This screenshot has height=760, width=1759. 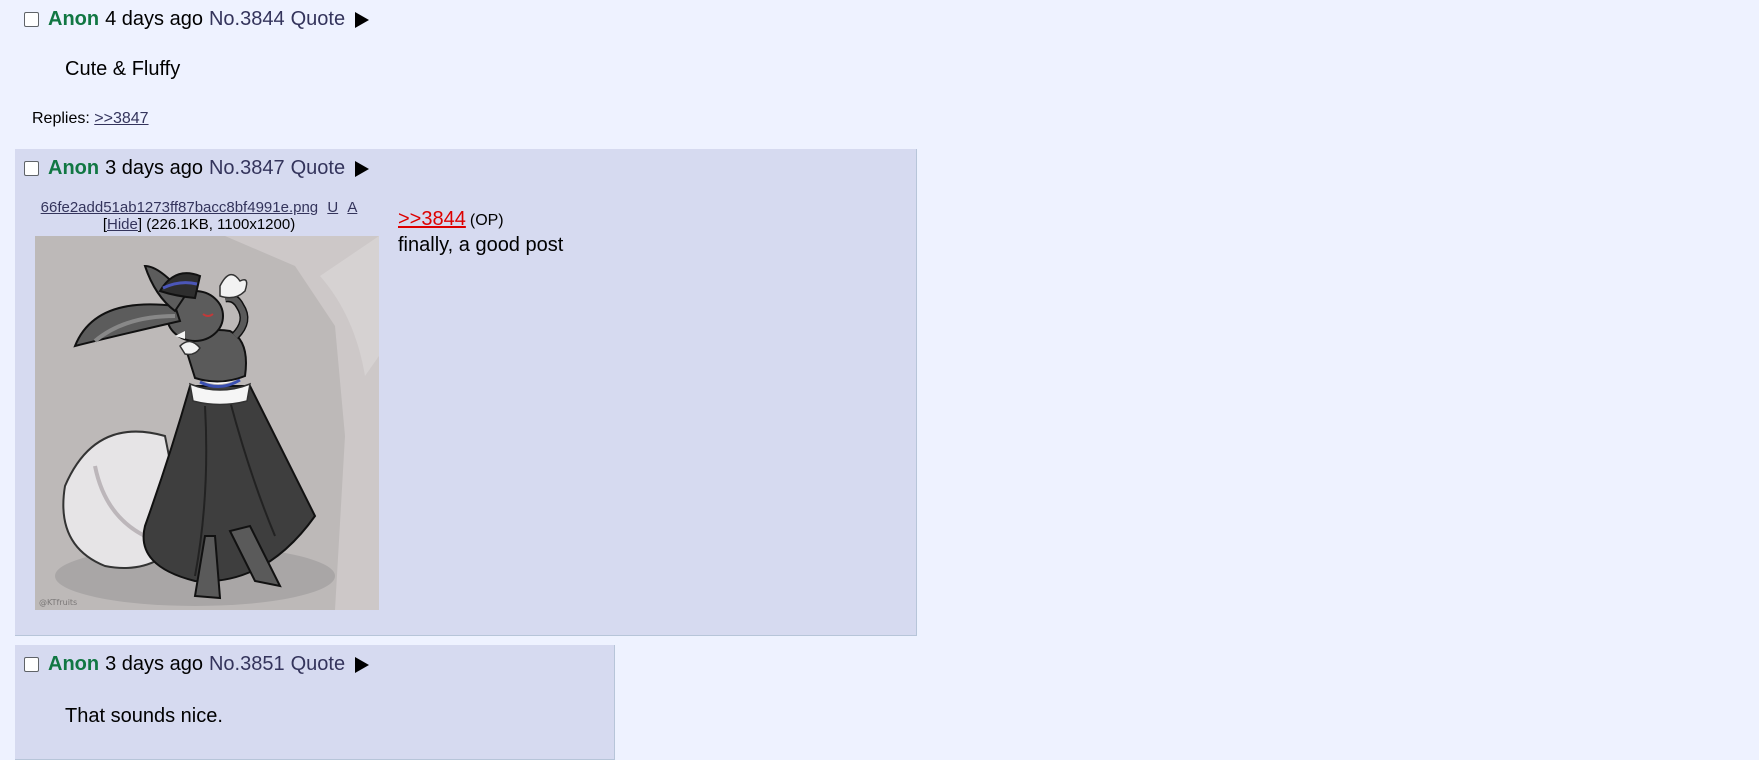 What do you see at coordinates (247, 168) in the screenshot?
I see `post-number: No.3847` at bounding box center [247, 168].